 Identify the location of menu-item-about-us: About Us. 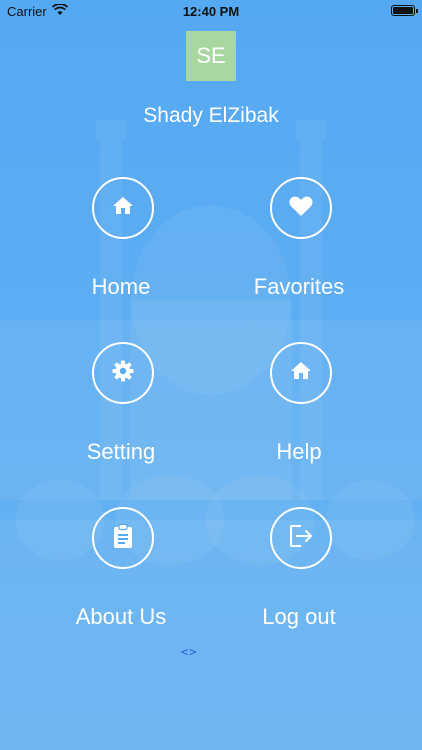
(123, 572).